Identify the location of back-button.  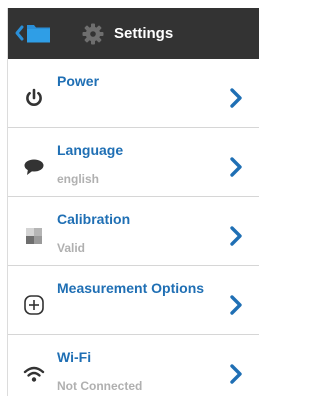
(33, 33).